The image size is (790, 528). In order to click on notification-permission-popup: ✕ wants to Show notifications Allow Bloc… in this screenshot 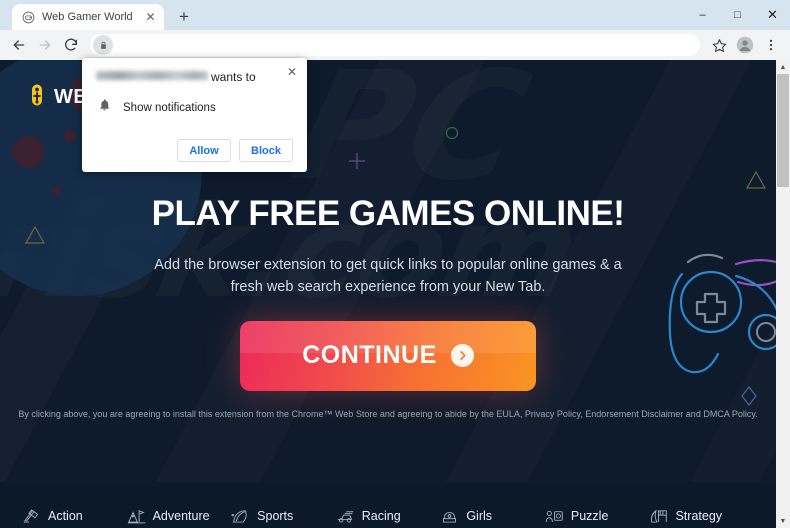, I will do `click(194, 115)`.